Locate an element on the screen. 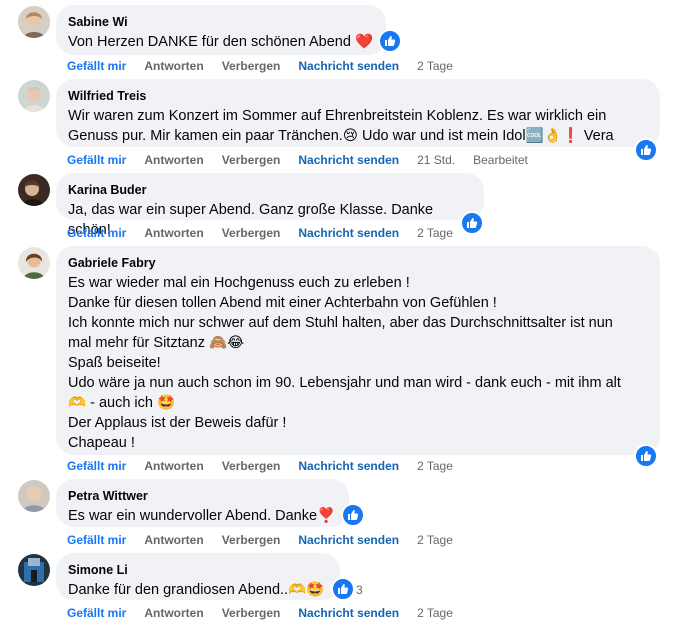  comment-author: Karina Buder is located at coordinates (270, 190).